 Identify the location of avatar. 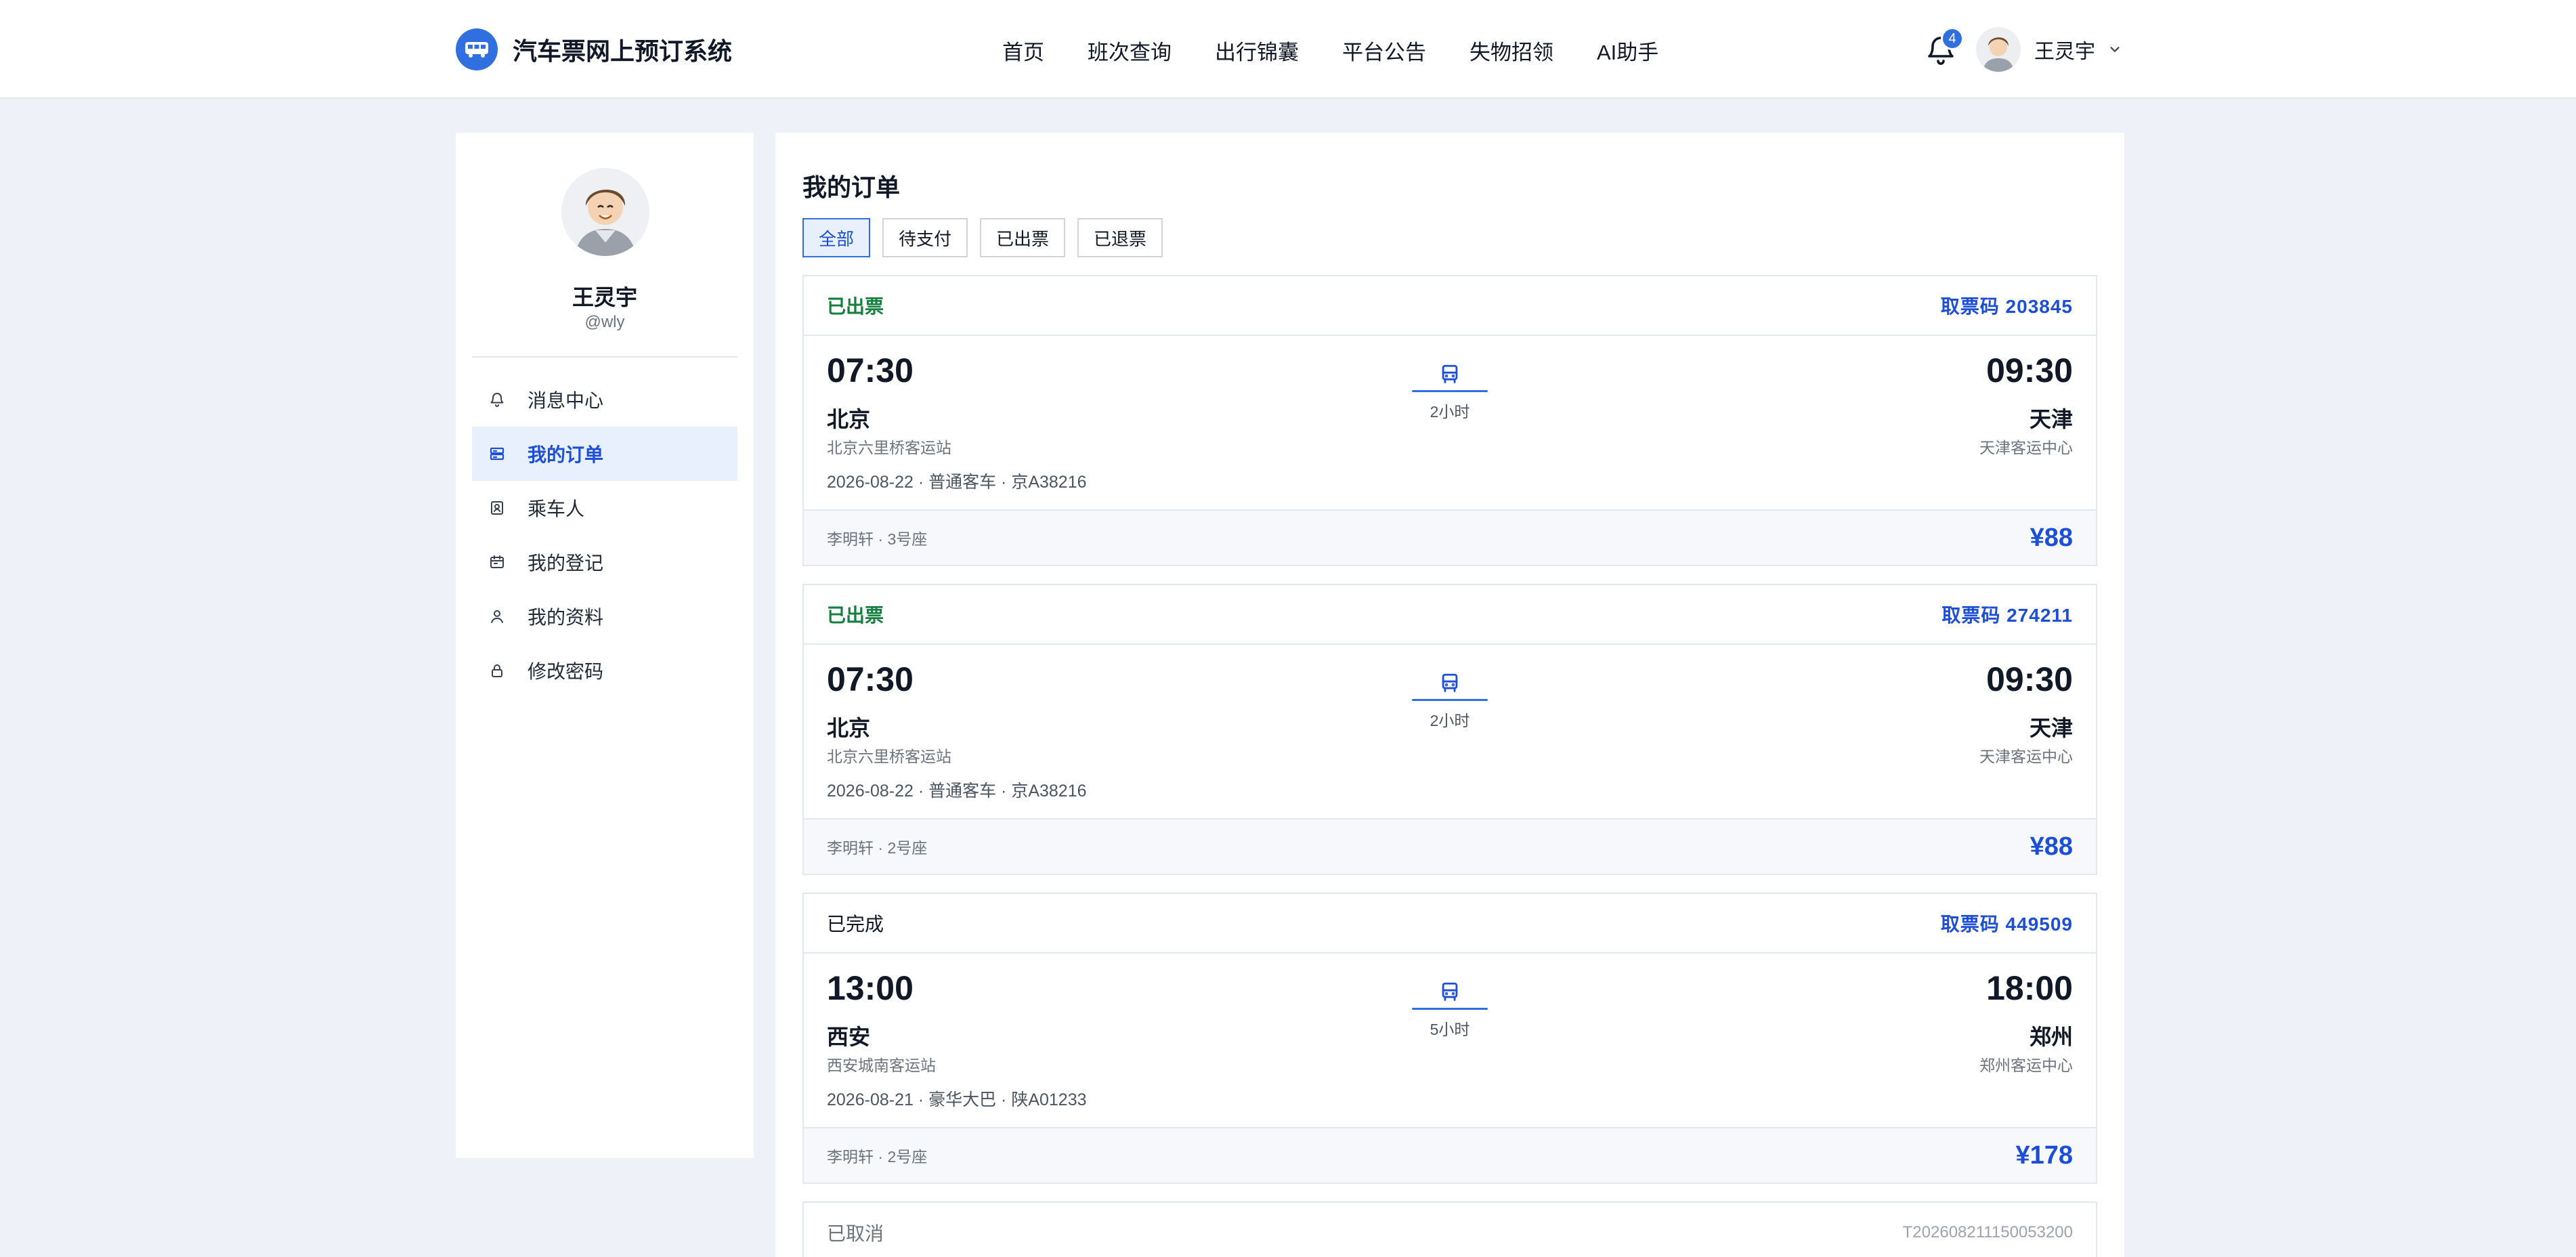
(1998, 50).